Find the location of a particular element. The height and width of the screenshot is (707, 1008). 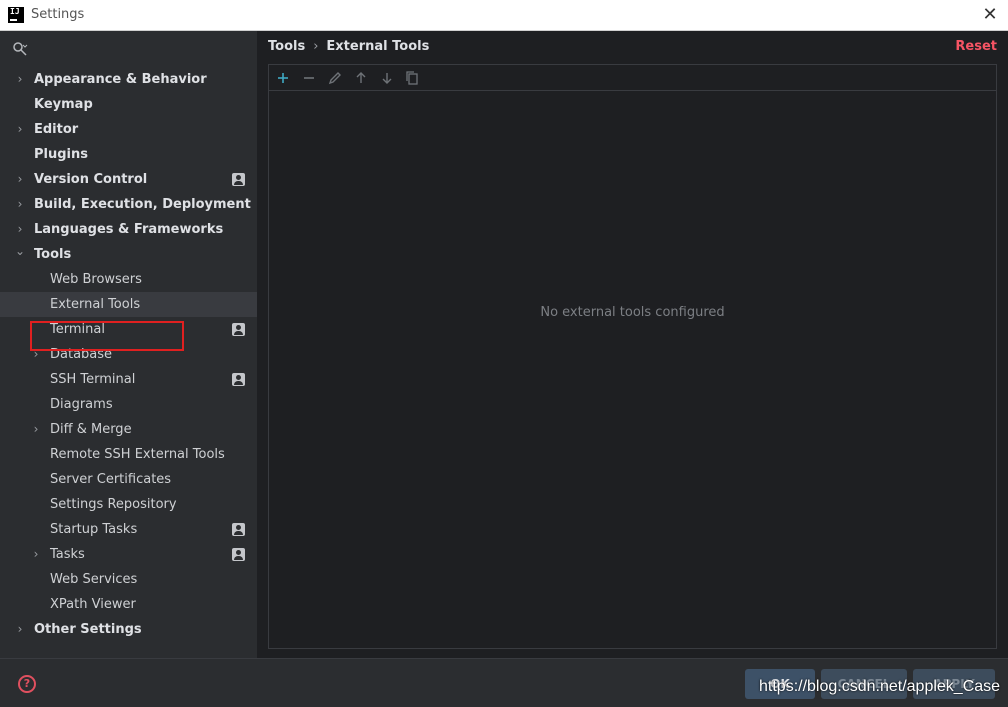

search-icon is located at coordinates (20, 49).